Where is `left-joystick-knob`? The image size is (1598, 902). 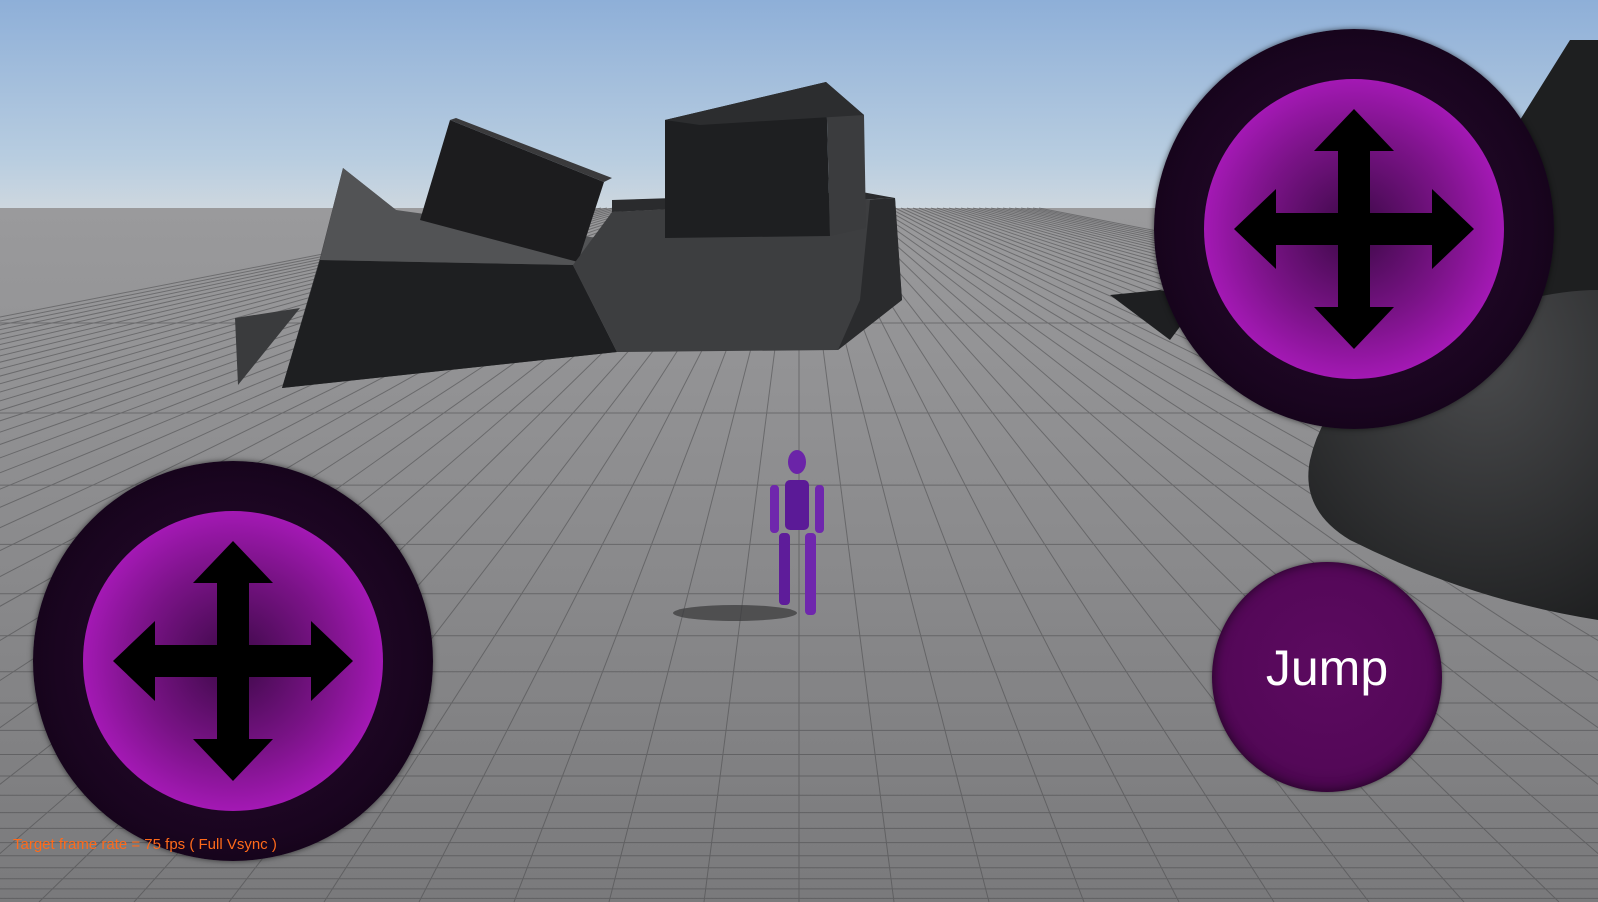 left-joystick-knob is located at coordinates (233, 661).